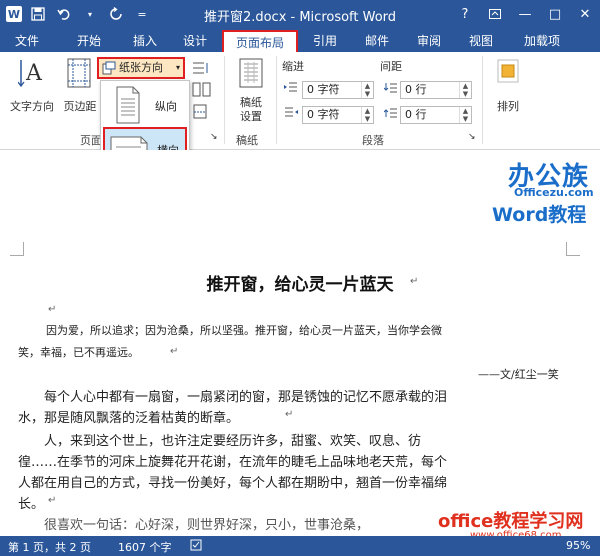  Describe the element at coordinates (518, 374) in the screenshot. I see `byline: ——文/红尘一笑` at that location.